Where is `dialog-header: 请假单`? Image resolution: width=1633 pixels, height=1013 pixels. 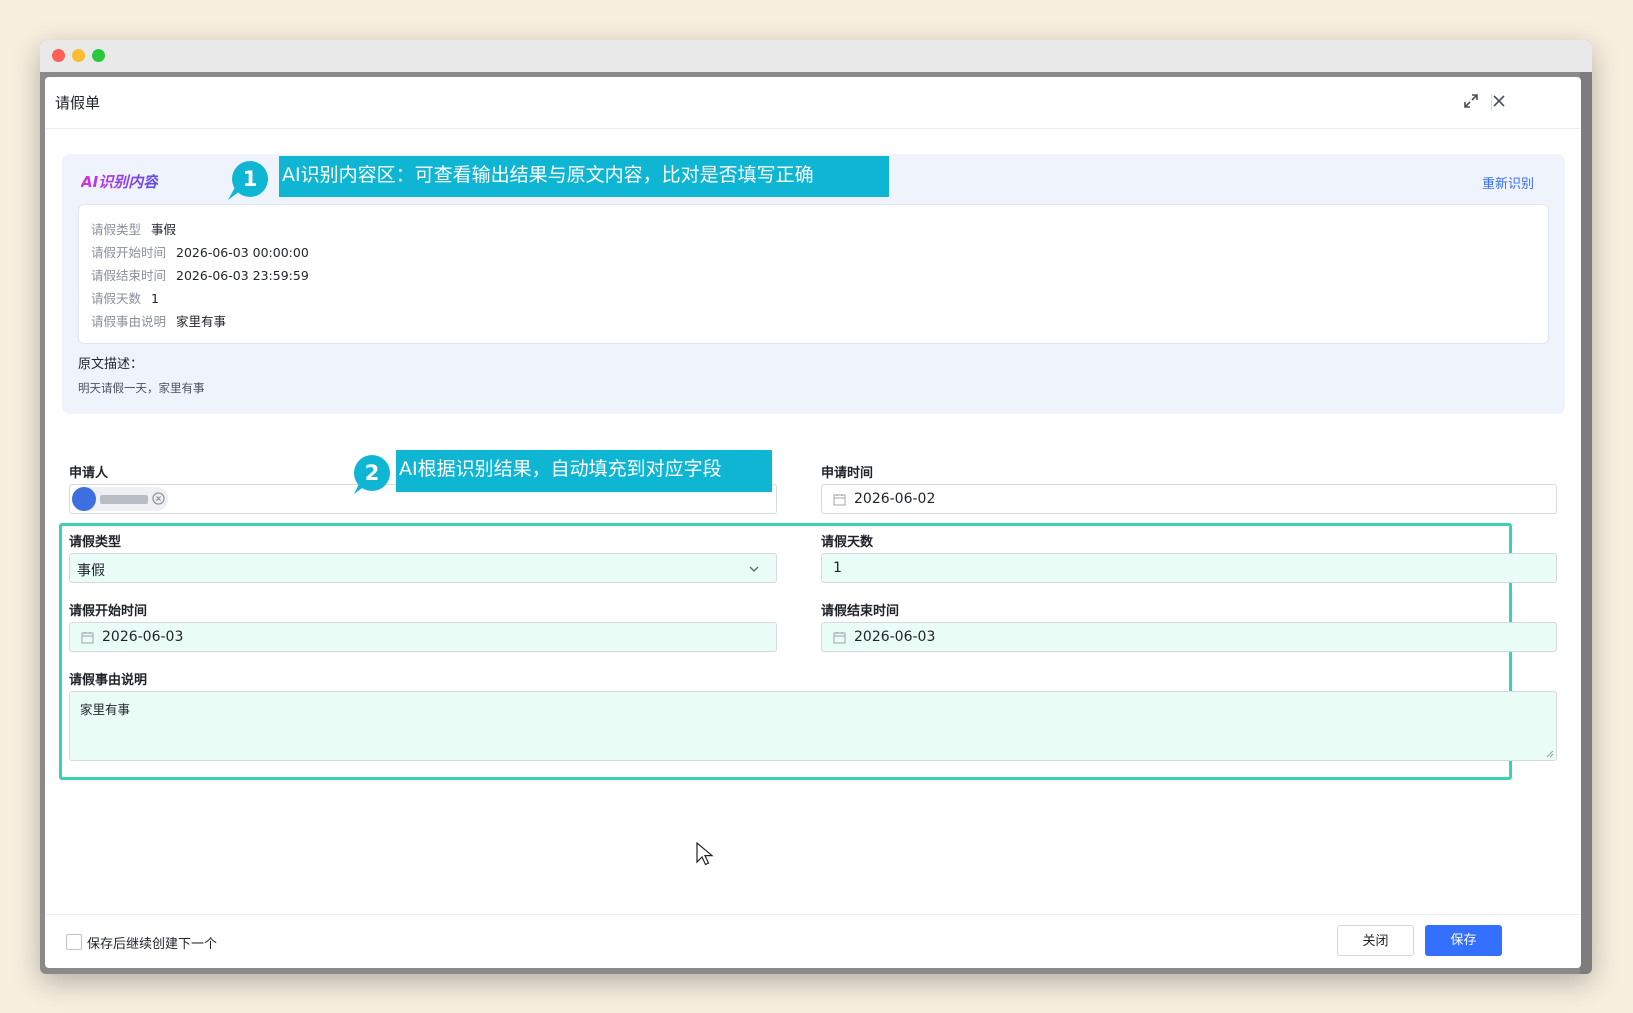
dialog-header: 请假单 is located at coordinates (813, 103).